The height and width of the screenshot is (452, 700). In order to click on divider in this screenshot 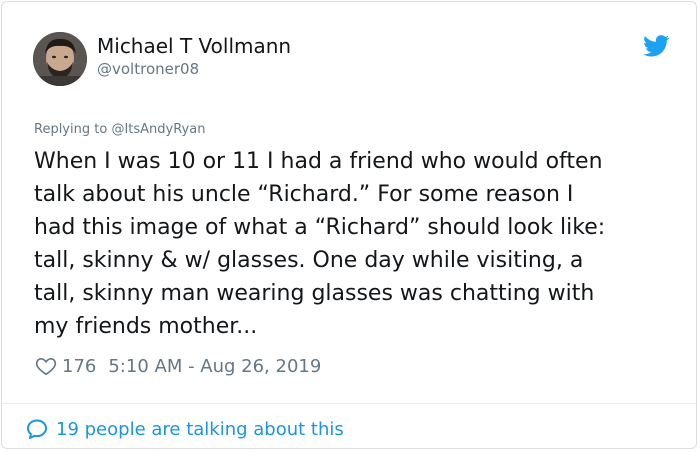, I will do `click(349, 403)`.